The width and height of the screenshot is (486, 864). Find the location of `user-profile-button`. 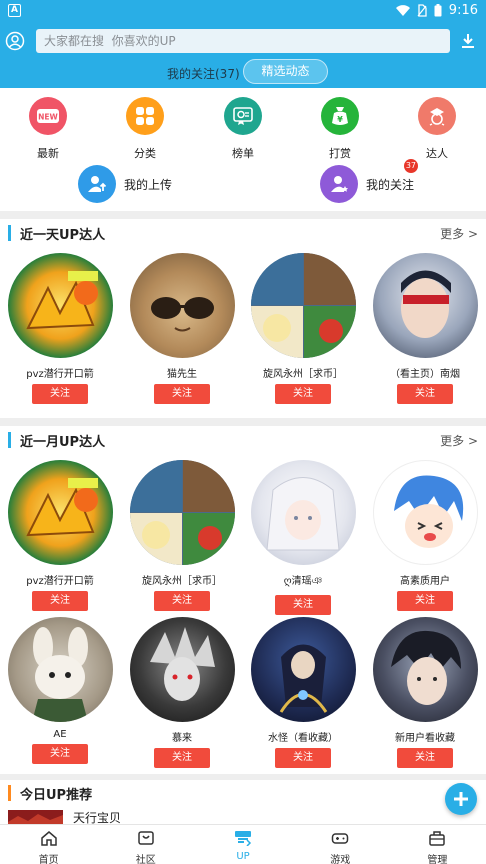

user-profile-button is located at coordinates (15, 41).